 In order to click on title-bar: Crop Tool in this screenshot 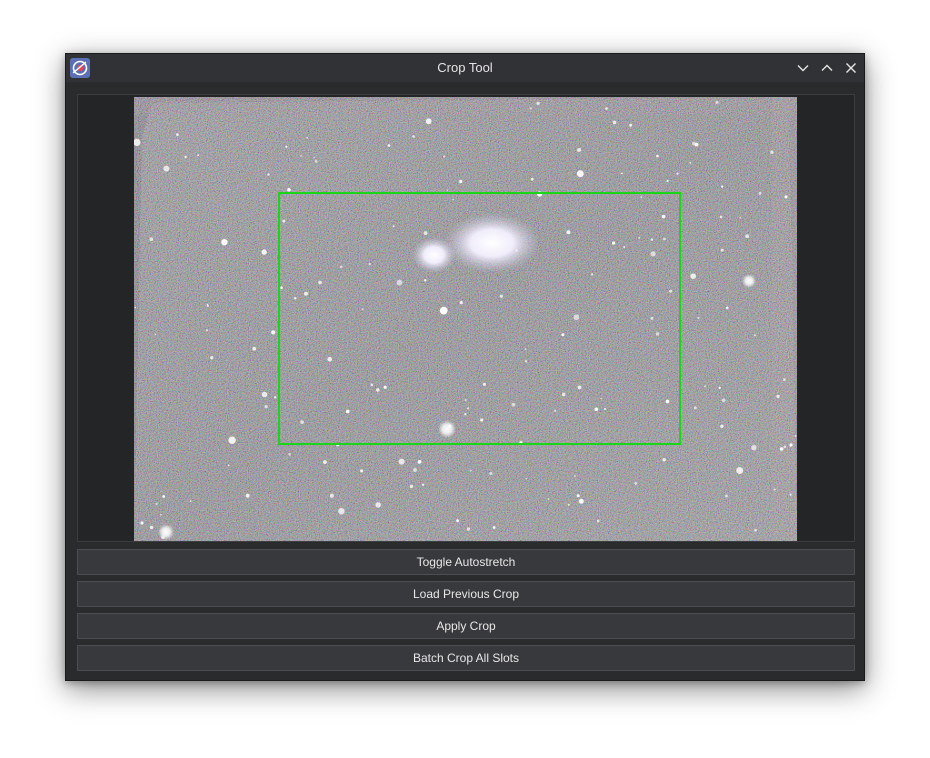, I will do `click(465, 68)`.